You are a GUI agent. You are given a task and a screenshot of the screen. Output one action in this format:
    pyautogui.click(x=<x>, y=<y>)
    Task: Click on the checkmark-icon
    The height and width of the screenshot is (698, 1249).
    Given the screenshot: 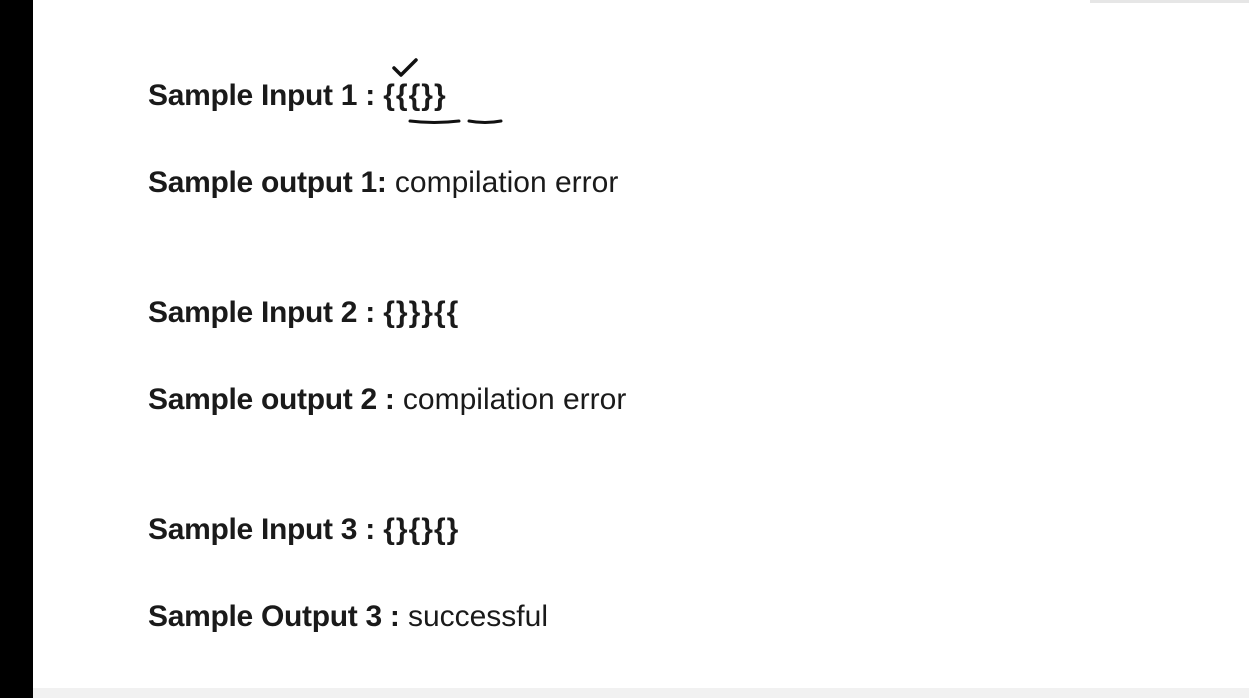 What is the action you would take?
    pyautogui.click(x=405, y=67)
    